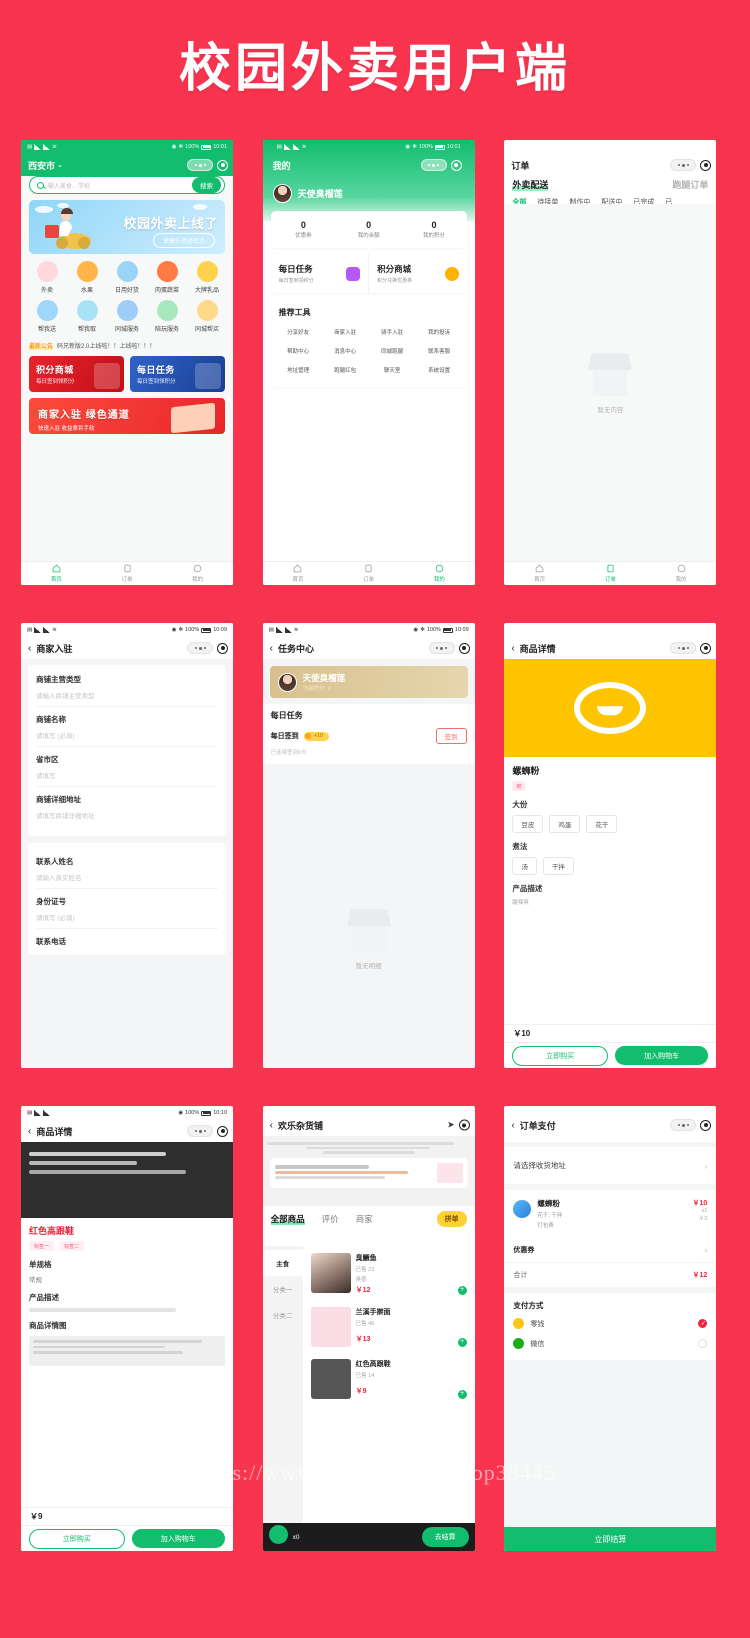 This screenshot has width=750, height=1638. I want to click on category-item: 大牌乳品, so click(207, 277).